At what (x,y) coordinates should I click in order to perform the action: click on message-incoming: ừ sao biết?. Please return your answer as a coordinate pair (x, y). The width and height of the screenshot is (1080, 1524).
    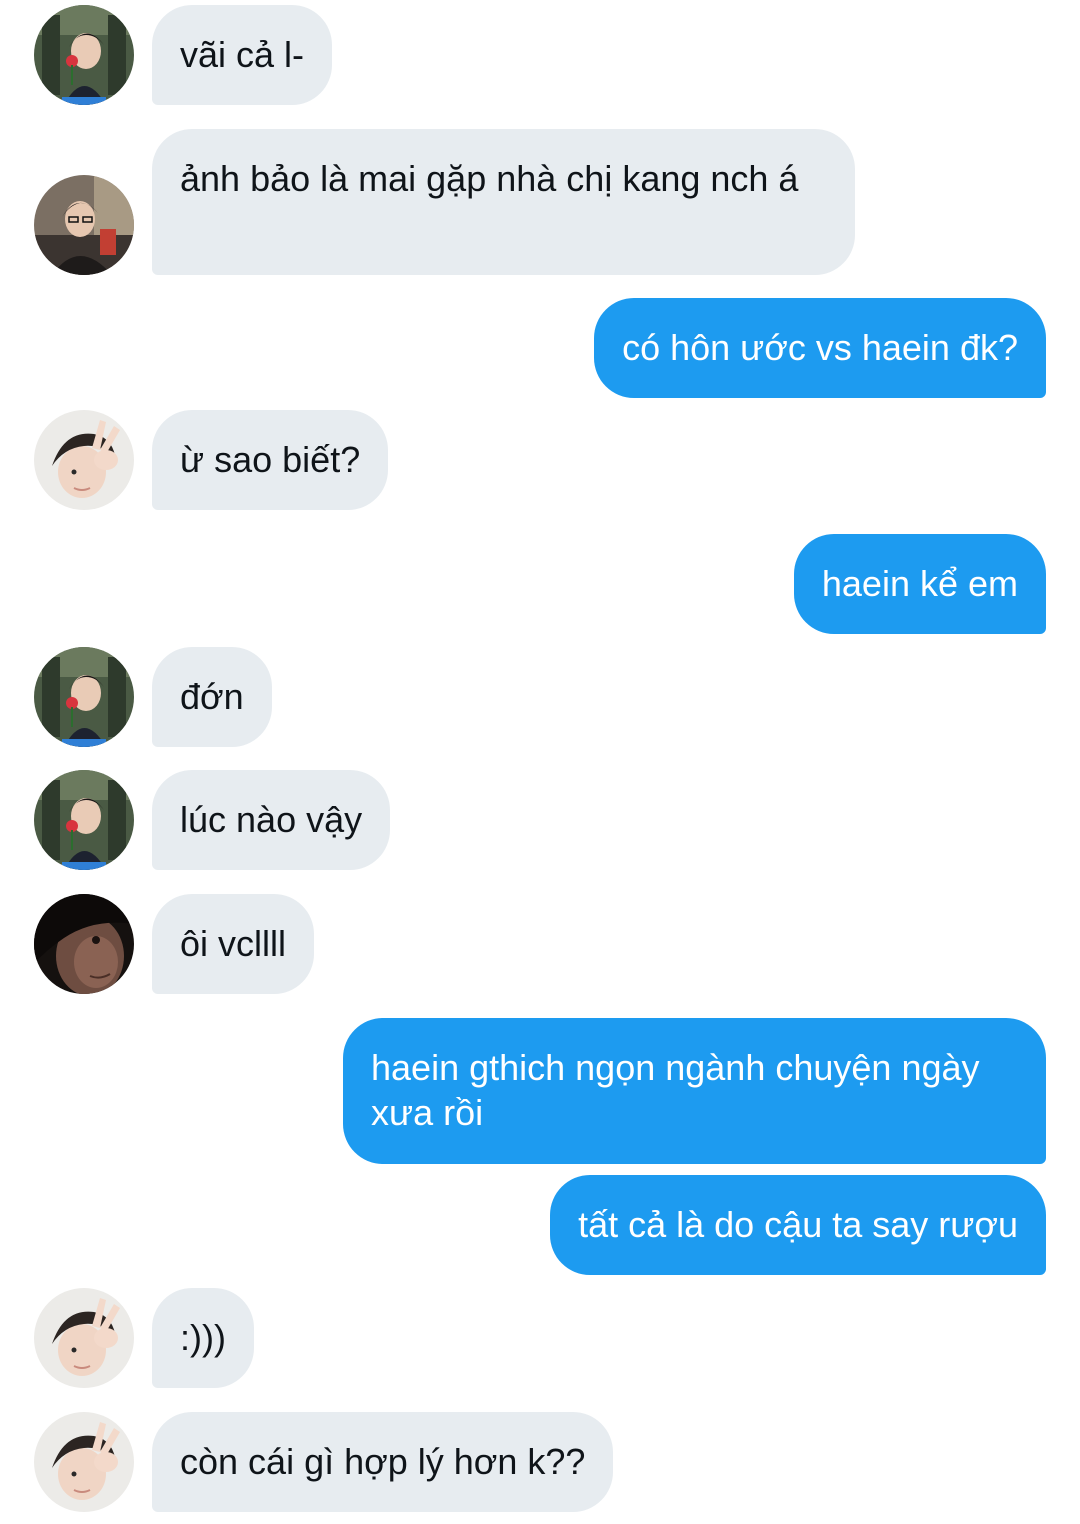
    Looking at the image, I should click on (540, 460).